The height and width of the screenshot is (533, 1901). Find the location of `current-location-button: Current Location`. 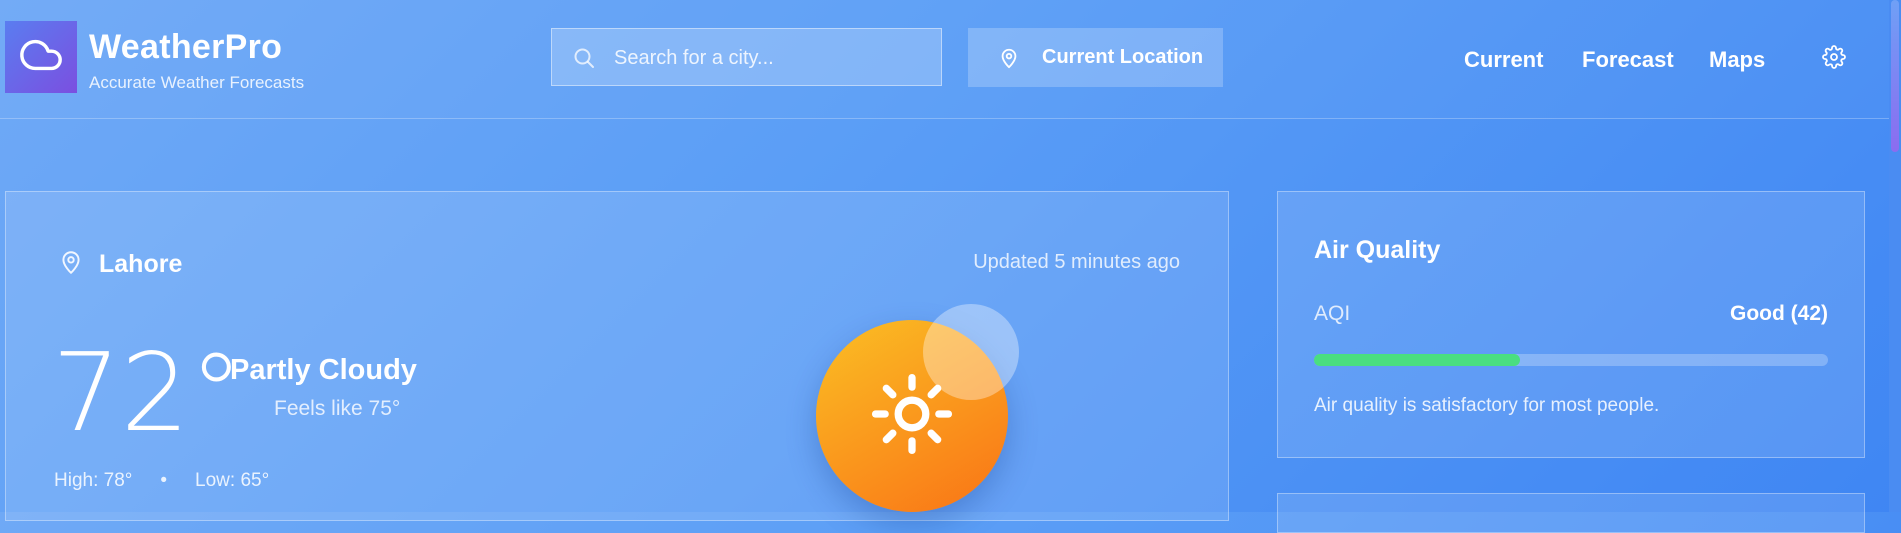

current-location-button: Current Location is located at coordinates (1095, 57).